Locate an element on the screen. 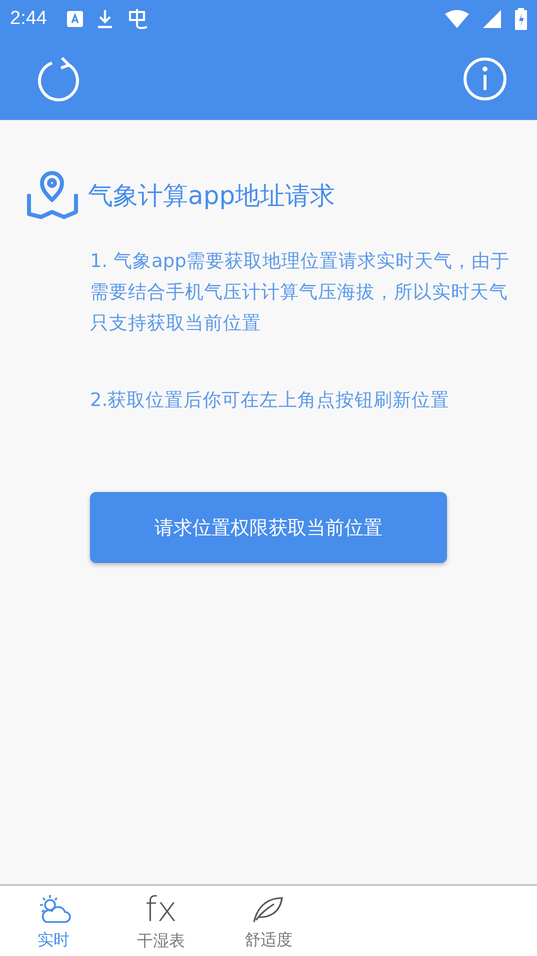  status-time: 2:44 is located at coordinates (28, 19).